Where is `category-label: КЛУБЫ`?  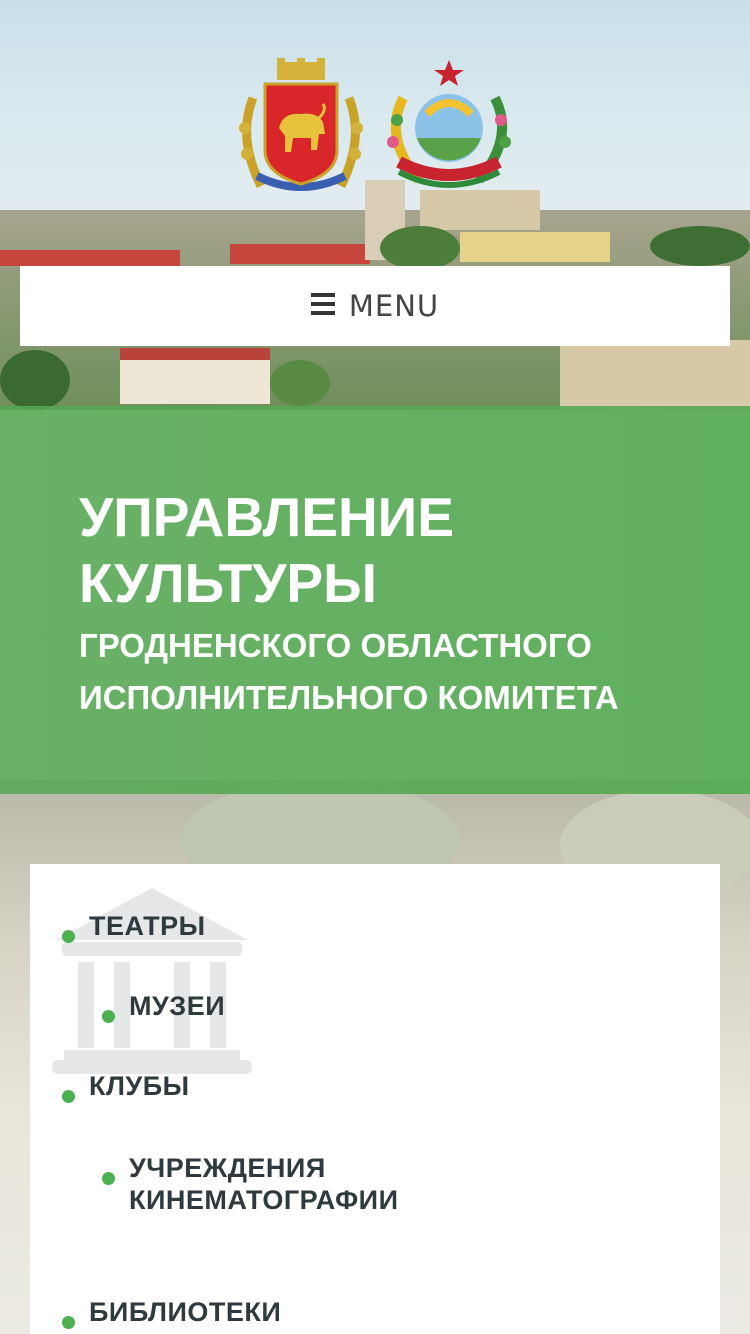 category-label: КЛУБЫ is located at coordinates (139, 1086).